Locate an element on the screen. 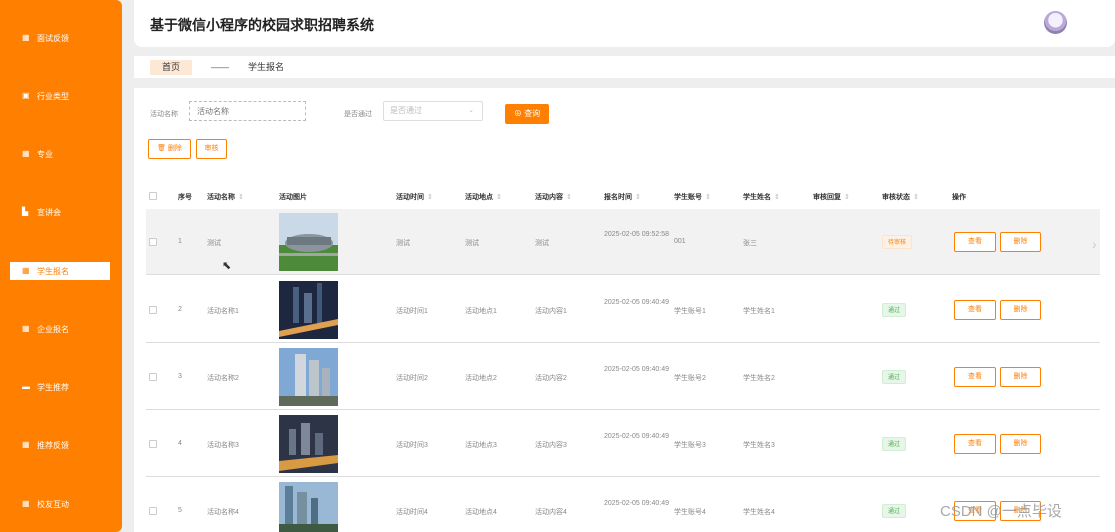 Image resolution: width=1115 pixels, height=532 pixels. select-all-checkbox is located at coordinates (153, 196).